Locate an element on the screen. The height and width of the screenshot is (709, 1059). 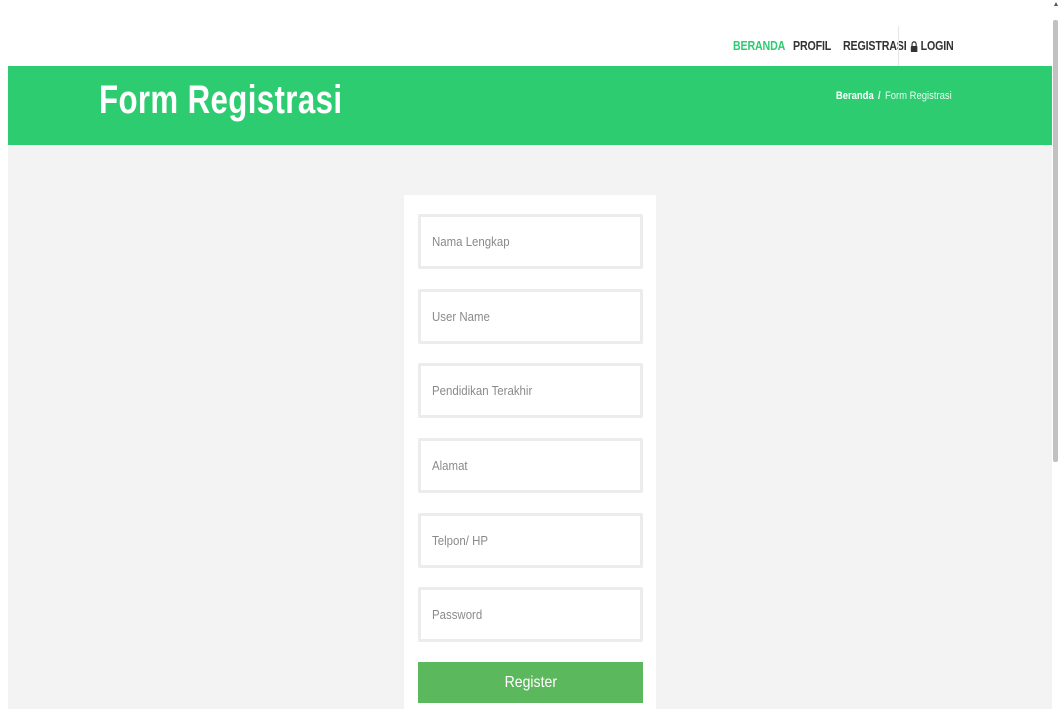
top-navigation: BERANDA PROFIL REGISTRASI LOGIN is located at coordinates (526, 33).